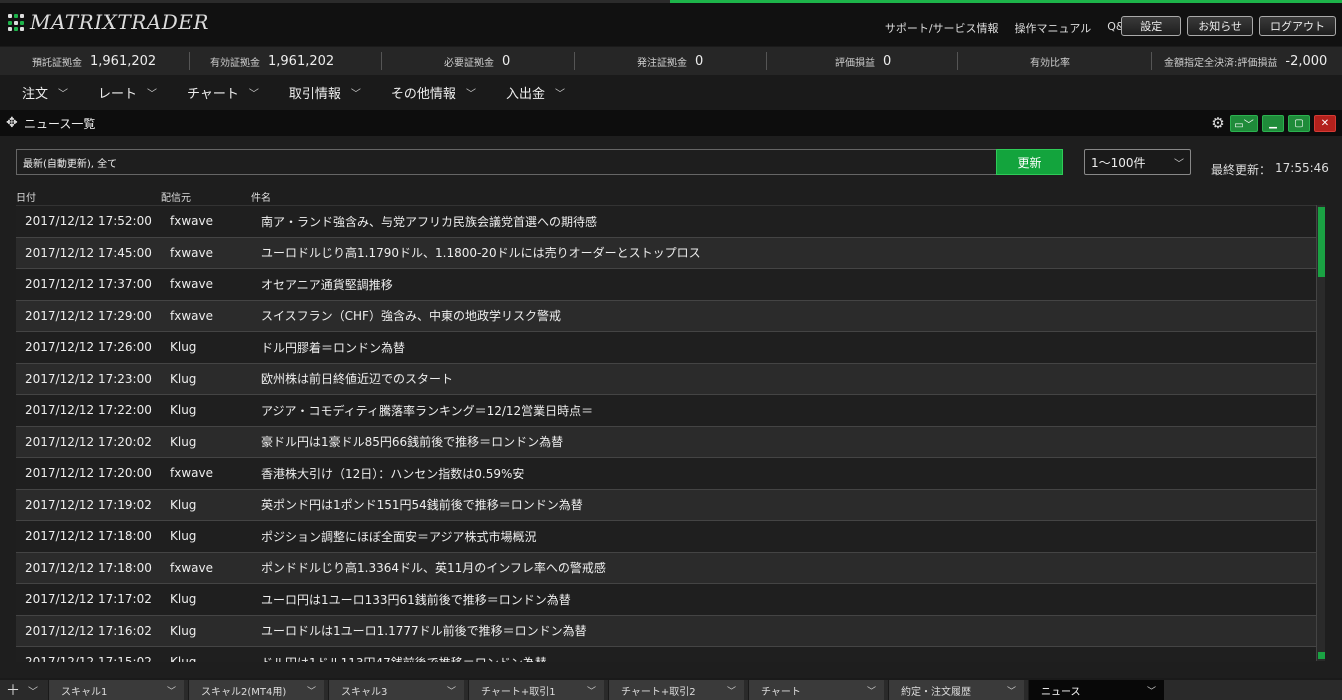 Image resolution: width=1342 pixels, height=700 pixels. What do you see at coordinates (88, 252) in the screenshot?
I see `news-date: 2017/12/12 17:45:00` at bounding box center [88, 252].